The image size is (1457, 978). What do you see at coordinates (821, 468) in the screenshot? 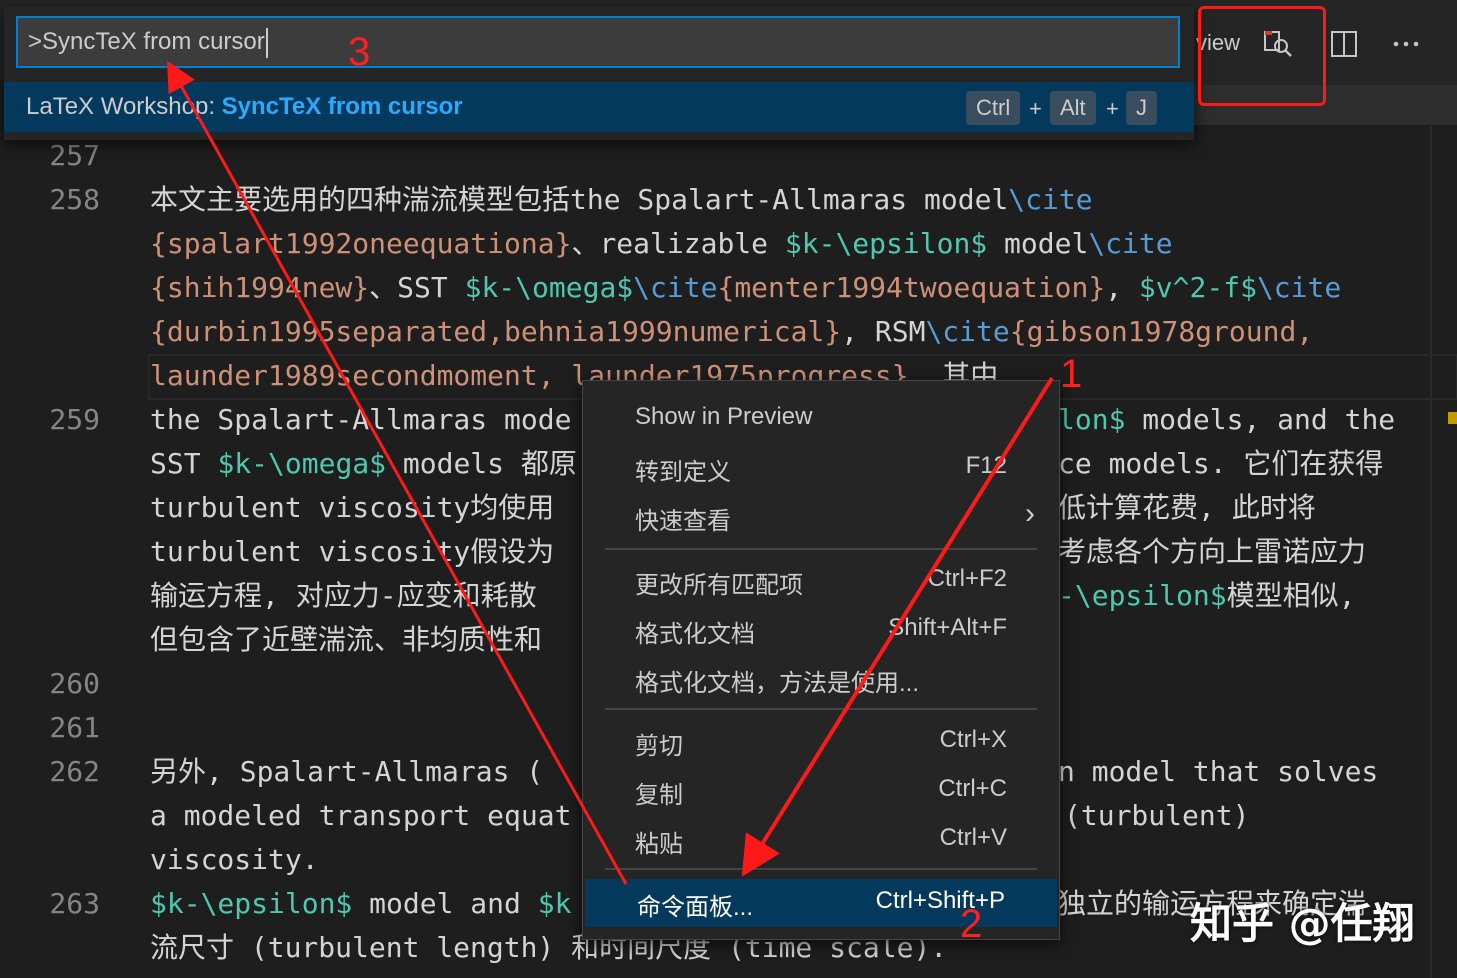
I see `menu-item-go-to-definition: 转到定义 F12` at bounding box center [821, 468].